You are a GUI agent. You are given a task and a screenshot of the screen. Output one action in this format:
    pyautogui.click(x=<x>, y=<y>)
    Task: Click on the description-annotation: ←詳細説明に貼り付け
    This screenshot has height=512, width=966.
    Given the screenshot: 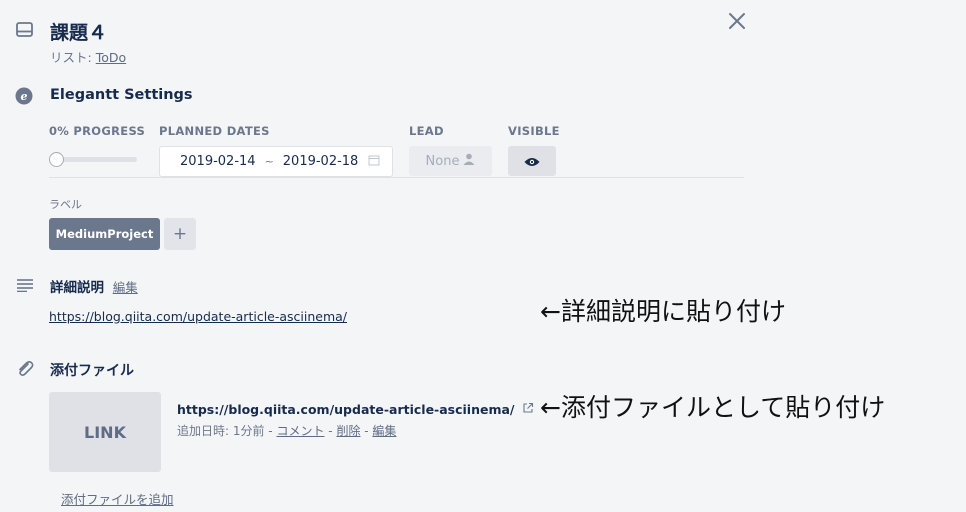 What is the action you would take?
    pyautogui.click(x=663, y=311)
    